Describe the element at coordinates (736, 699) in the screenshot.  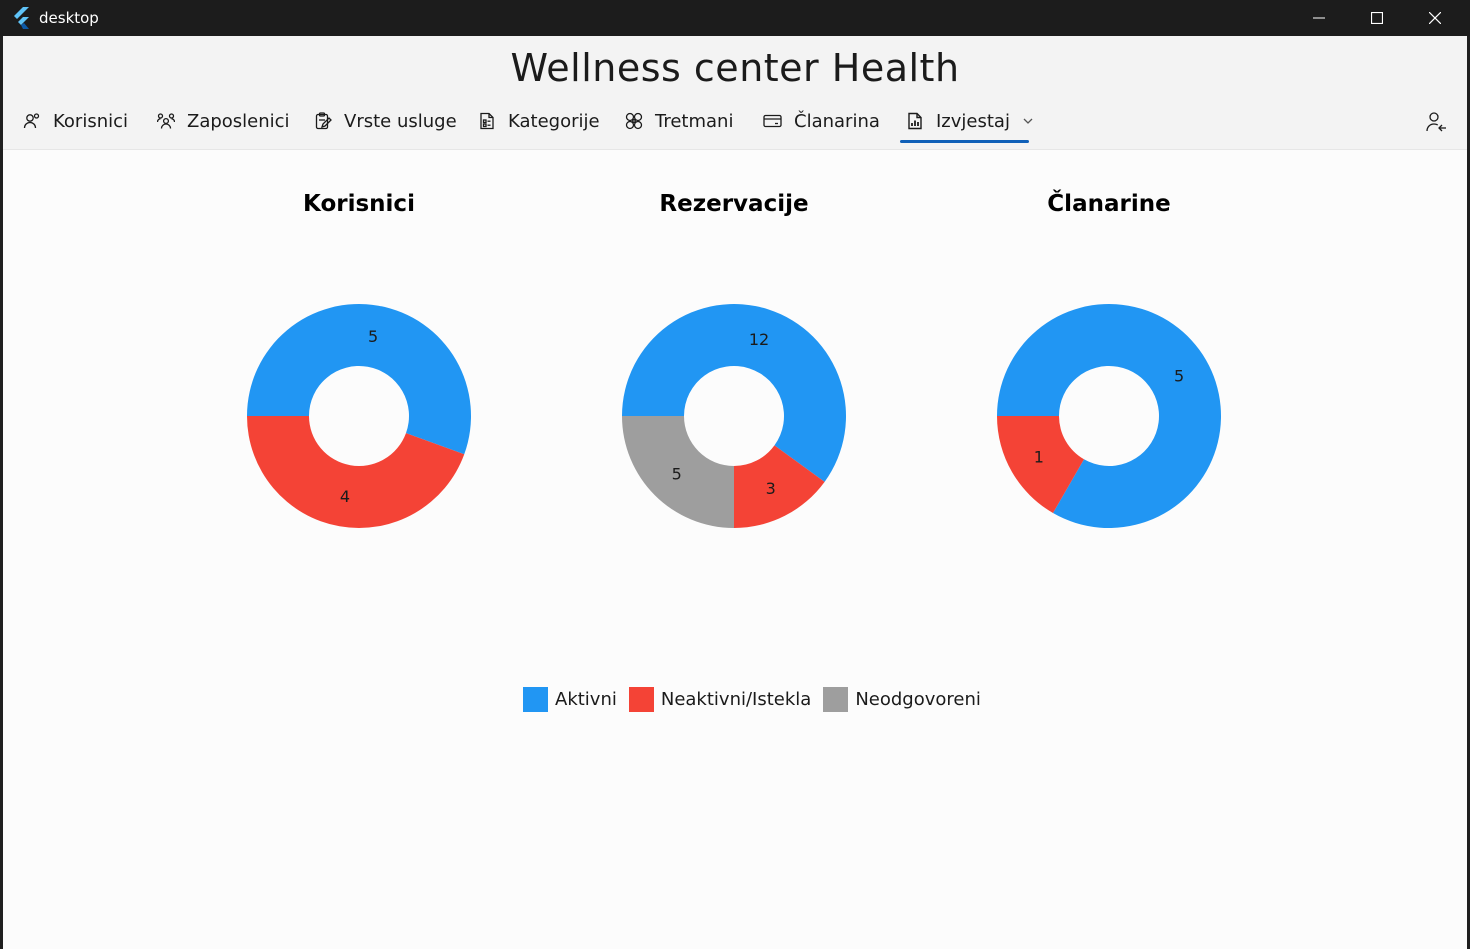
I see `legend-label: Neaktivni/Istekla` at that location.